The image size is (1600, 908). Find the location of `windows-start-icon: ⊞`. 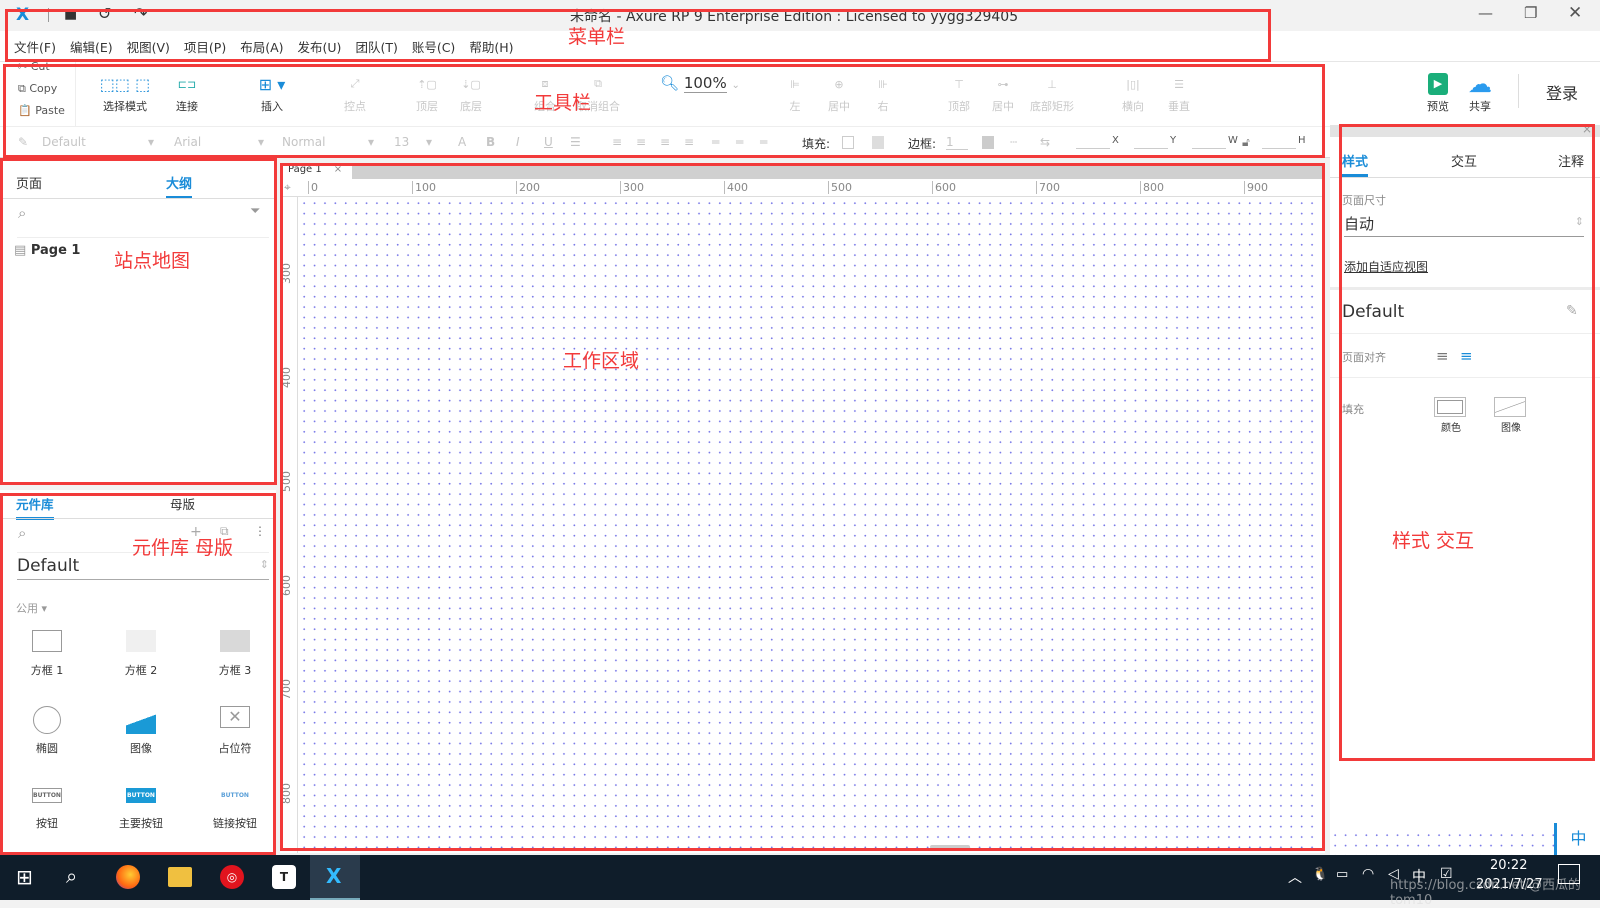

windows-start-icon: ⊞ is located at coordinates (24, 877).